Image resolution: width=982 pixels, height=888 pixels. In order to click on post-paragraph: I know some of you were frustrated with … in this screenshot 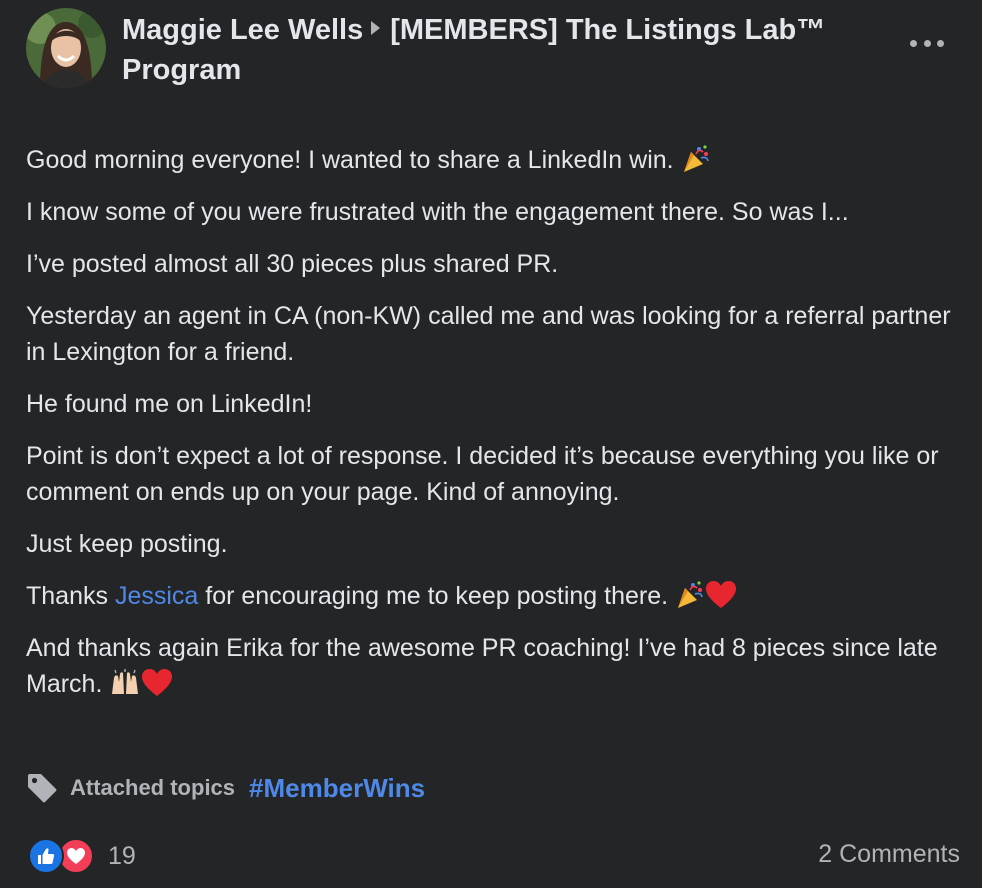, I will do `click(437, 212)`.